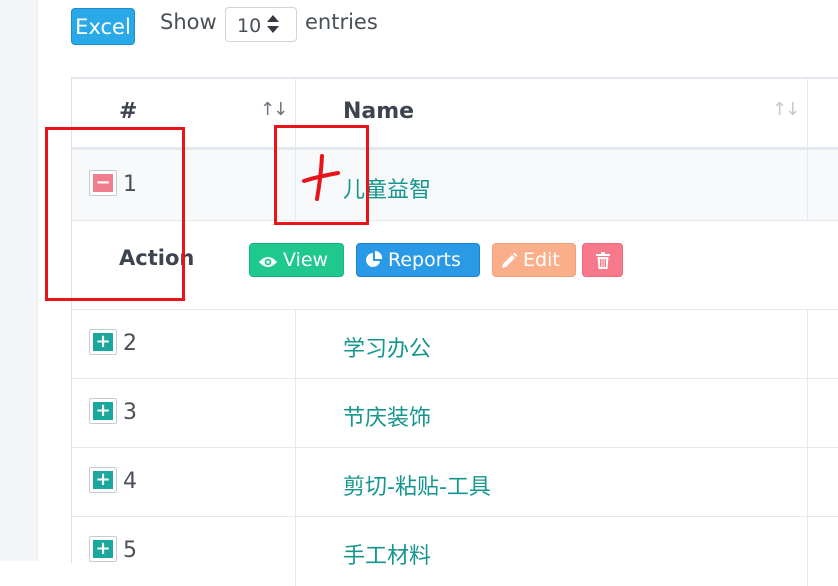  What do you see at coordinates (387, 416) in the screenshot?
I see `row-name-link: 节庆装饰` at bounding box center [387, 416].